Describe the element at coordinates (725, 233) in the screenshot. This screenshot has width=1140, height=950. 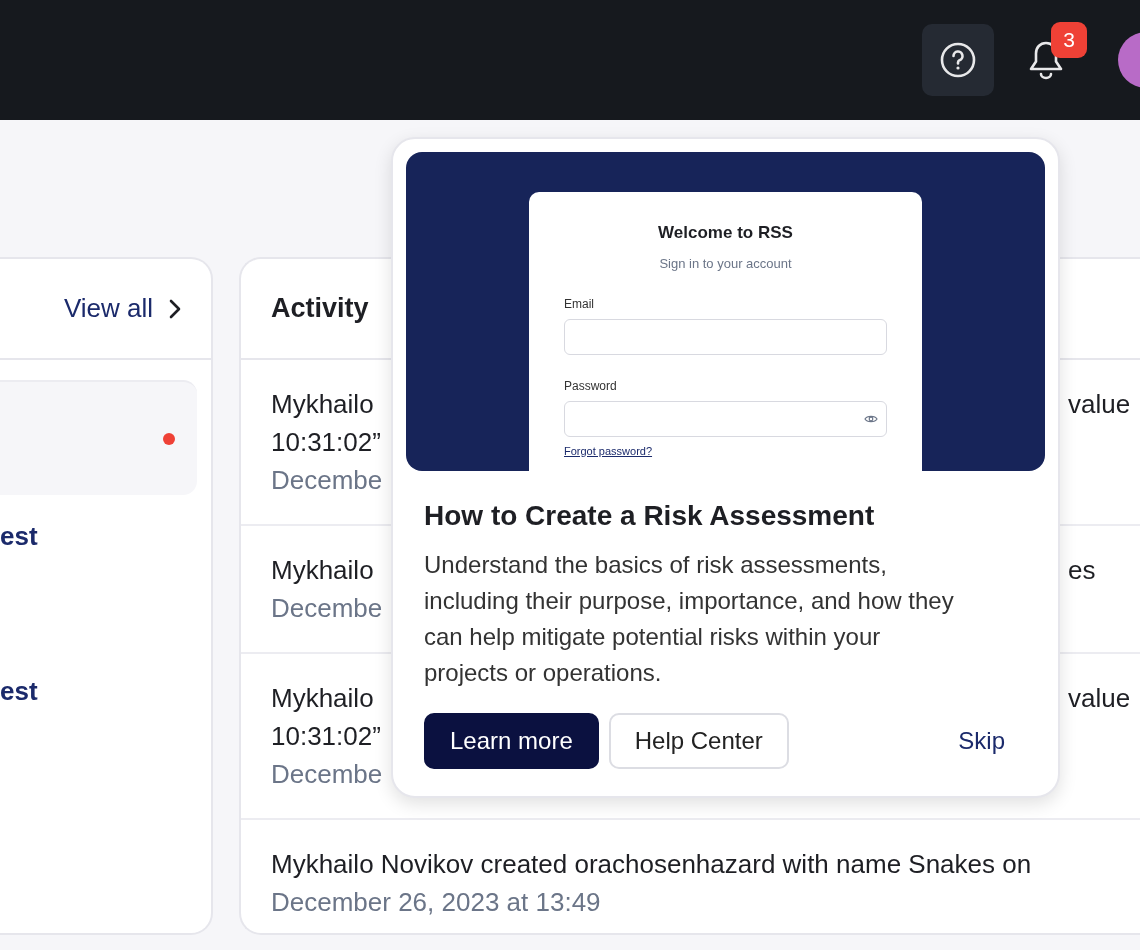
I see `login-heading: Welcome to RSS` at that location.